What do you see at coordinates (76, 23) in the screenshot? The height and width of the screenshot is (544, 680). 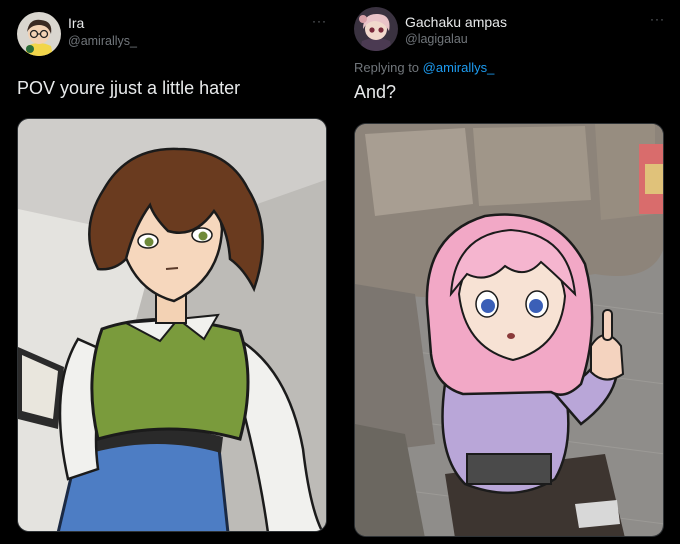 I see `author-name: Ira` at bounding box center [76, 23].